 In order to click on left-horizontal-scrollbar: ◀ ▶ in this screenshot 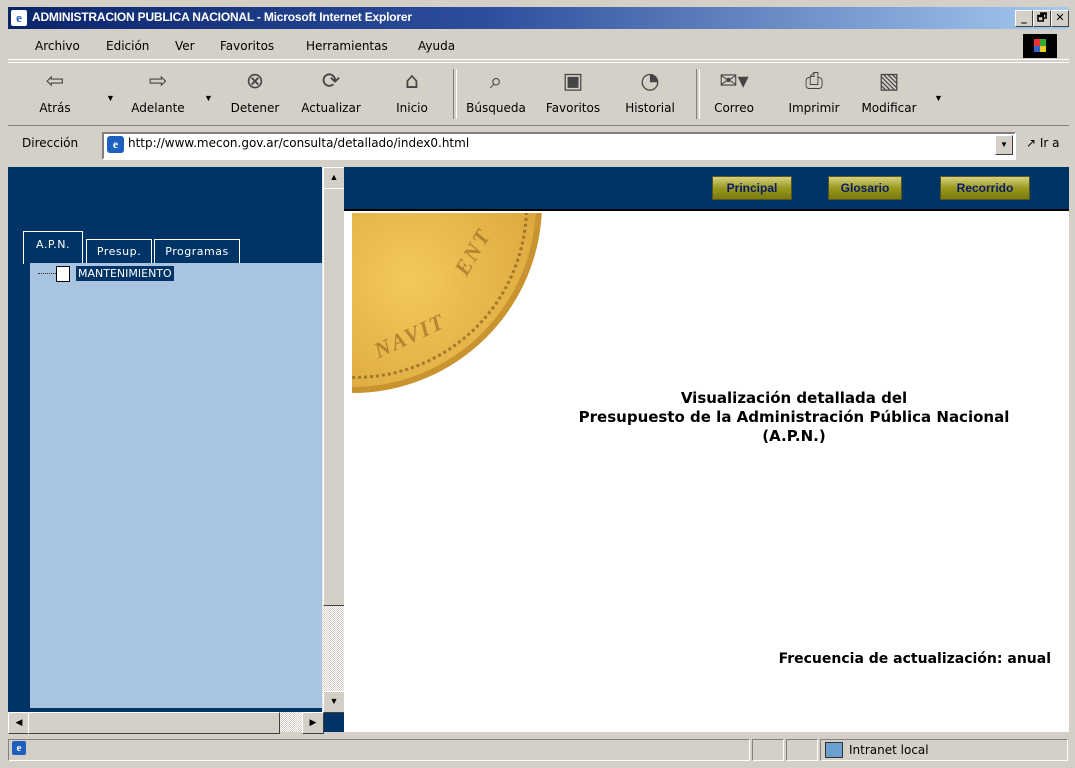, I will do `click(166, 723)`.